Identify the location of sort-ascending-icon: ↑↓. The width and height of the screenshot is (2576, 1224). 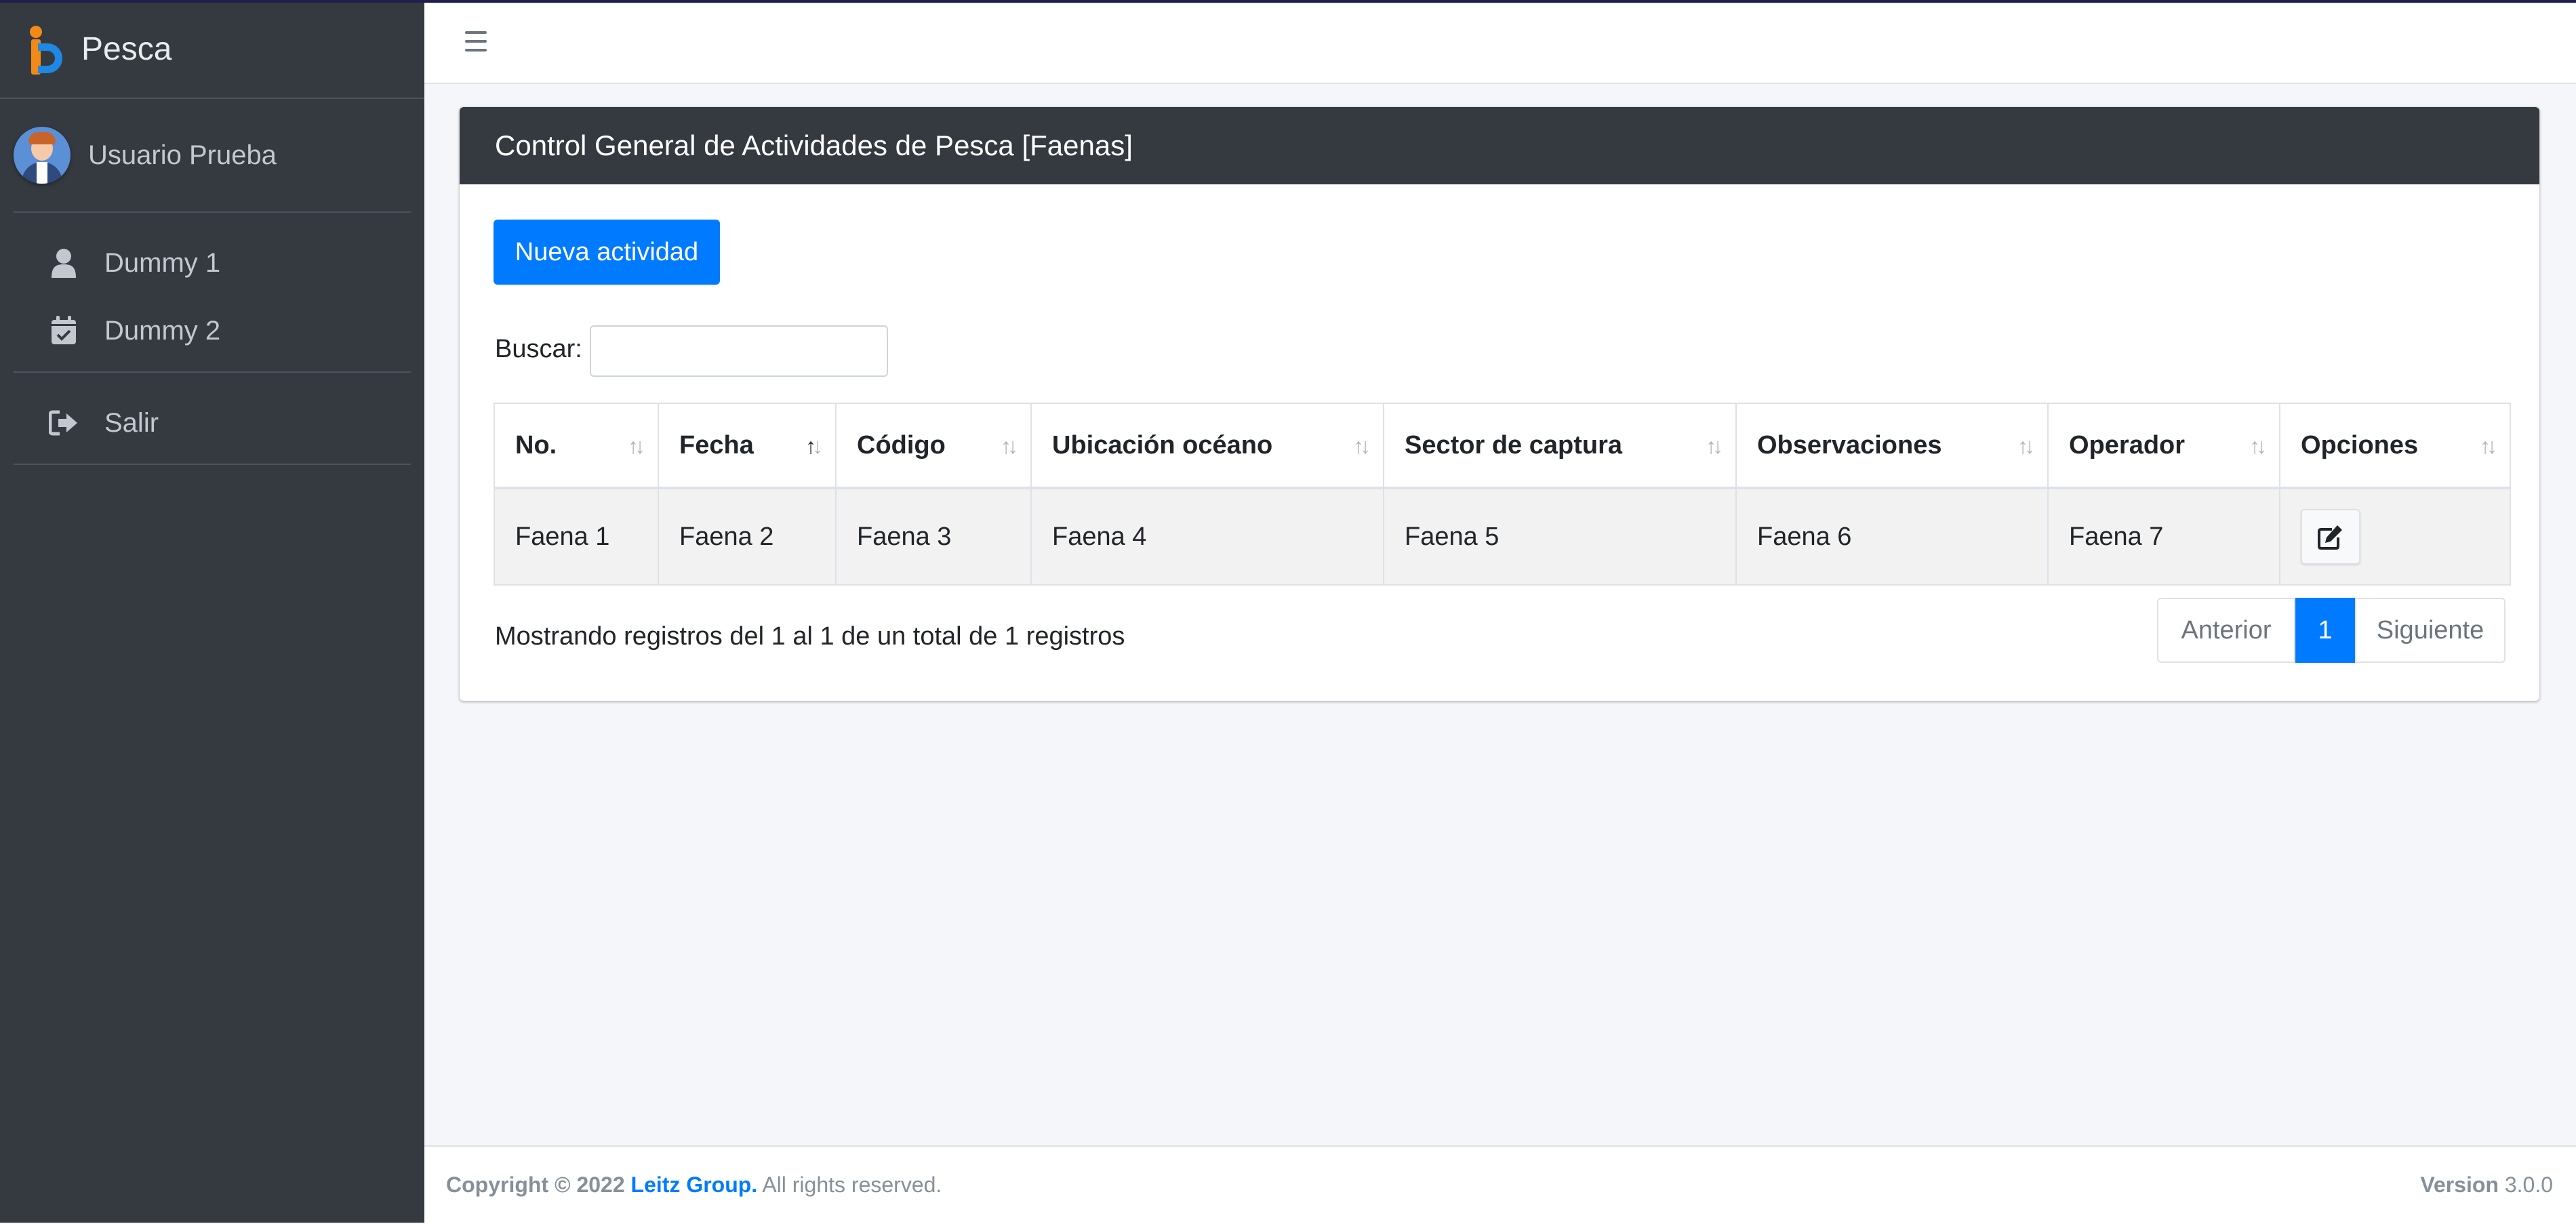
(814, 446).